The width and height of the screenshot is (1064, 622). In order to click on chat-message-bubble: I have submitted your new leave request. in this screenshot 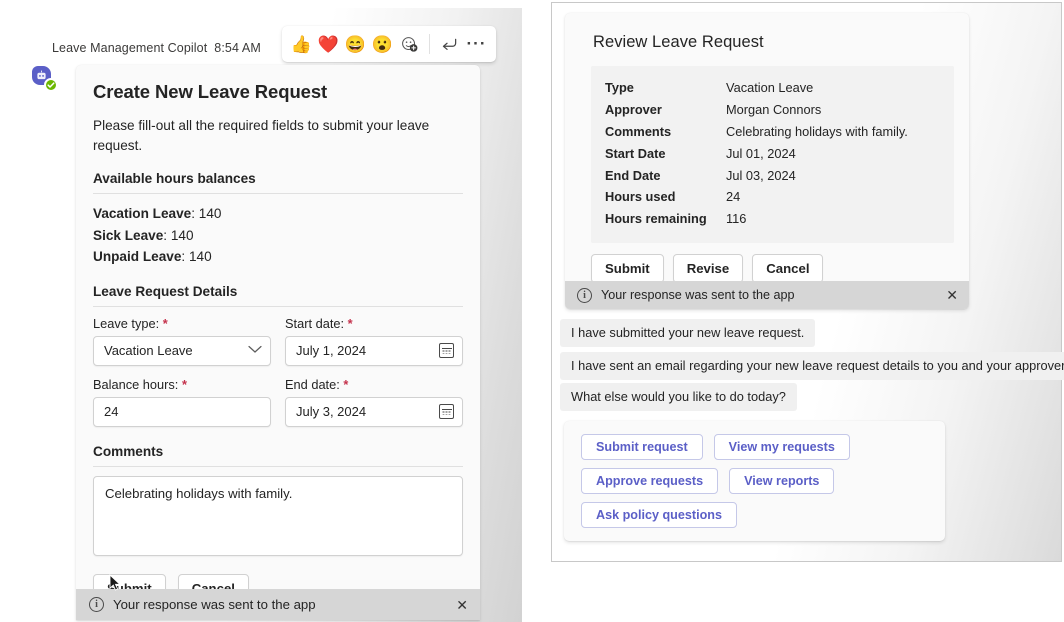, I will do `click(688, 333)`.